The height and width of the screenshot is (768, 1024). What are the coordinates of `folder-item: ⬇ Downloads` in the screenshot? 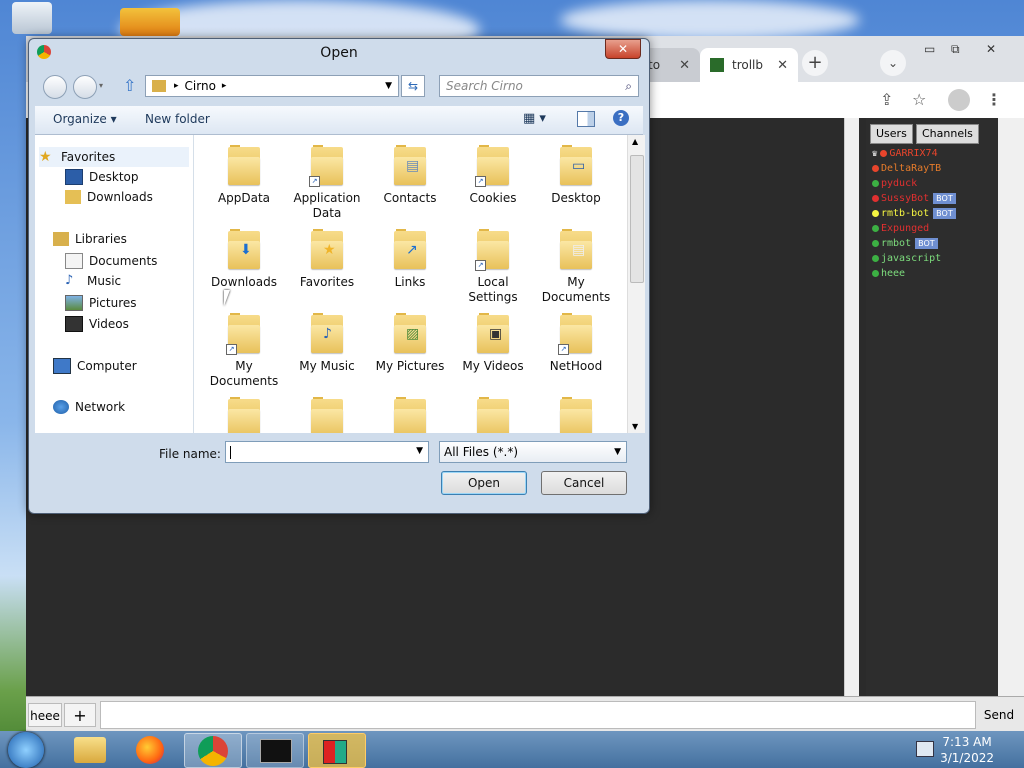 It's located at (244, 259).